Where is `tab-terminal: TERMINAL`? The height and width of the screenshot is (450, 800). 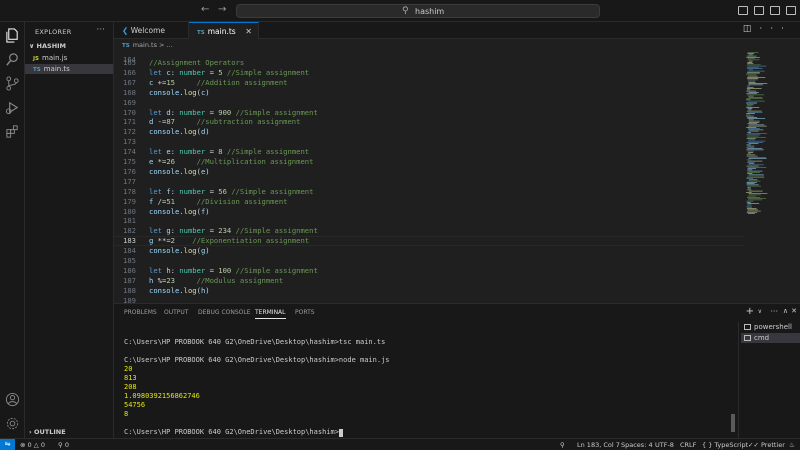 tab-terminal: TERMINAL is located at coordinates (270, 314).